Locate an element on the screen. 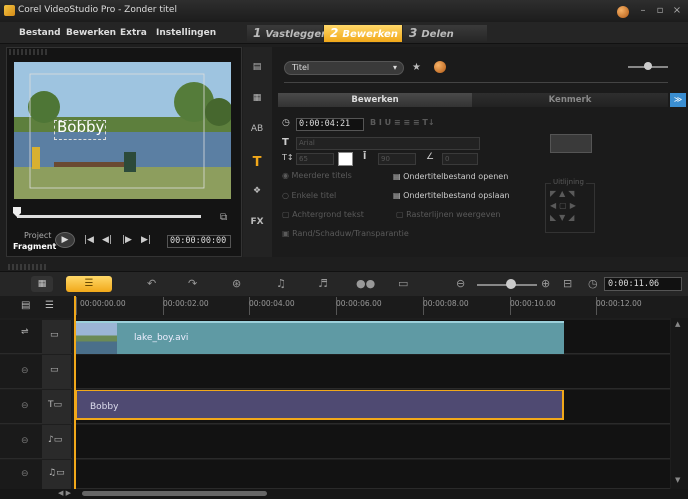 This screenshot has height=499, width=688. play-button: ▶ is located at coordinates (65, 240).